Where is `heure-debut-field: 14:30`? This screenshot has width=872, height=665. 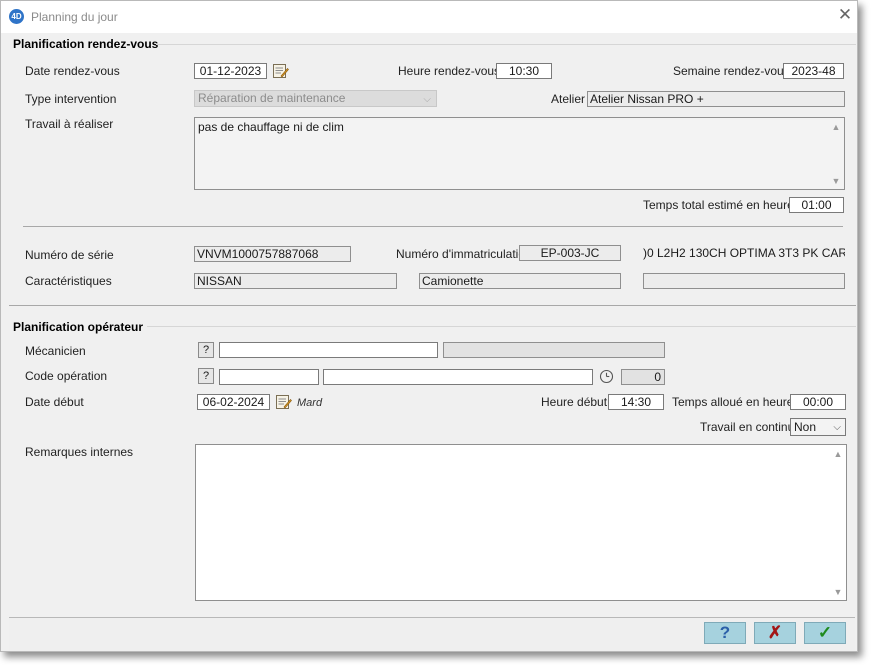 heure-debut-field: 14:30 is located at coordinates (636, 402).